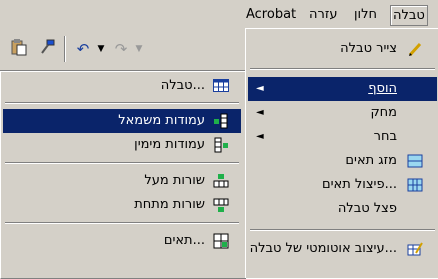 The height and width of the screenshot is (279, 438). I want to click on split-cells-icon, so click(415, 185).